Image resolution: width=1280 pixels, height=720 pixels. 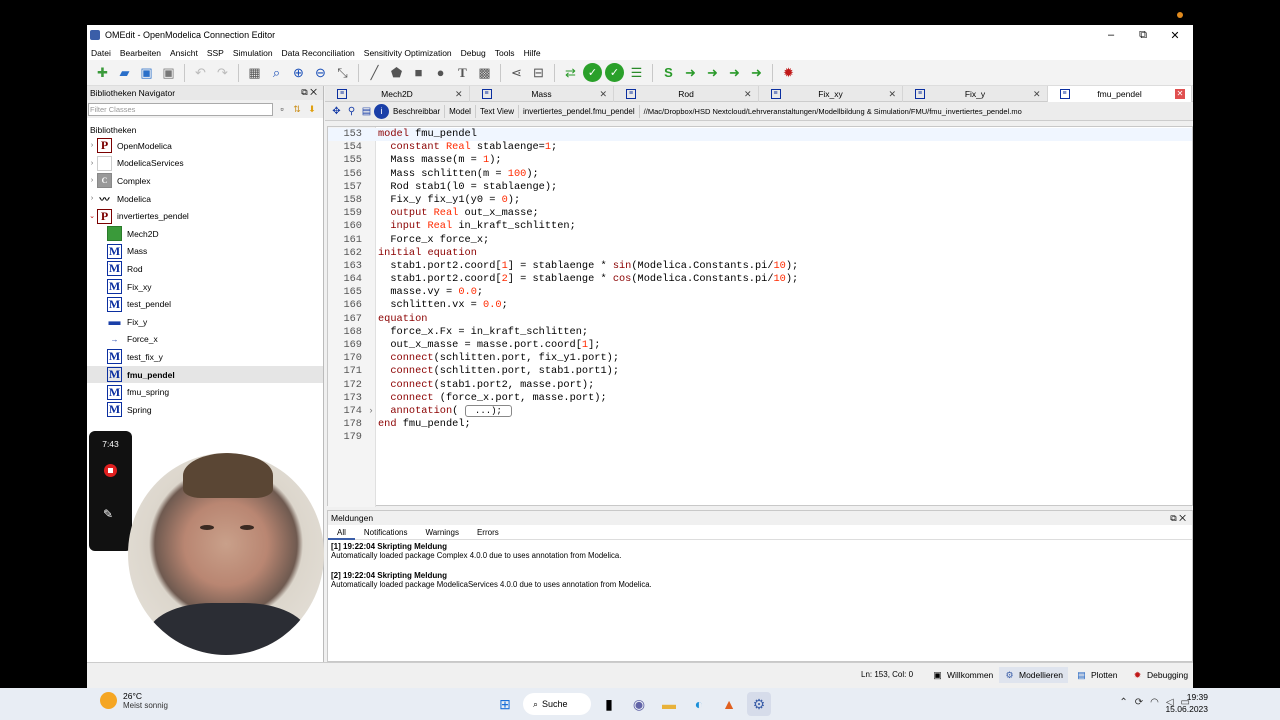 What do you see at coordinates (729, 704) in the screenshot?
I see `matlab-icon: ▲` at bounding box center [729, 704].